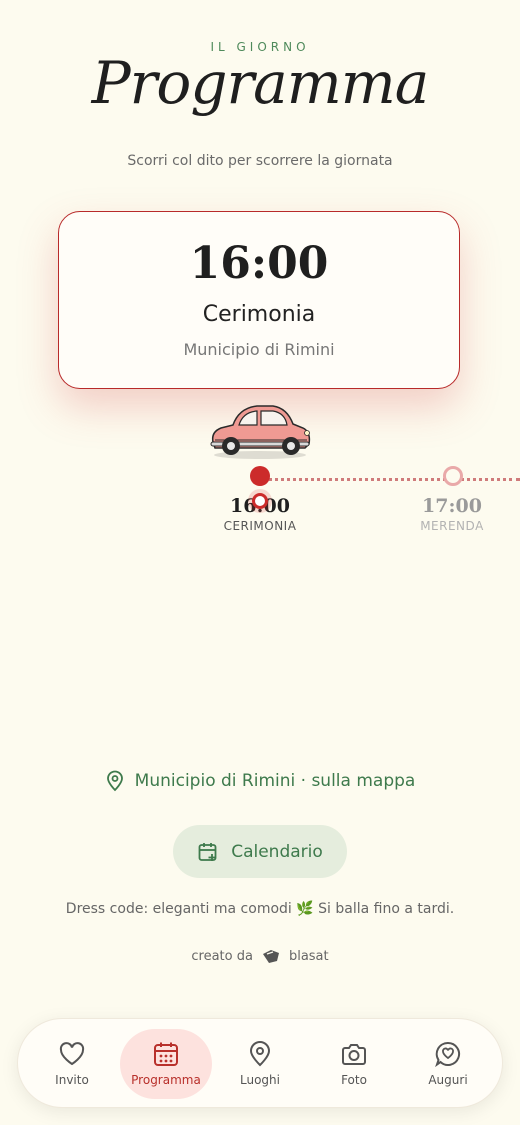  Describe the element at coordinates (72, 1080) in the screenshot. I see `nav-label: Invito` at that location.